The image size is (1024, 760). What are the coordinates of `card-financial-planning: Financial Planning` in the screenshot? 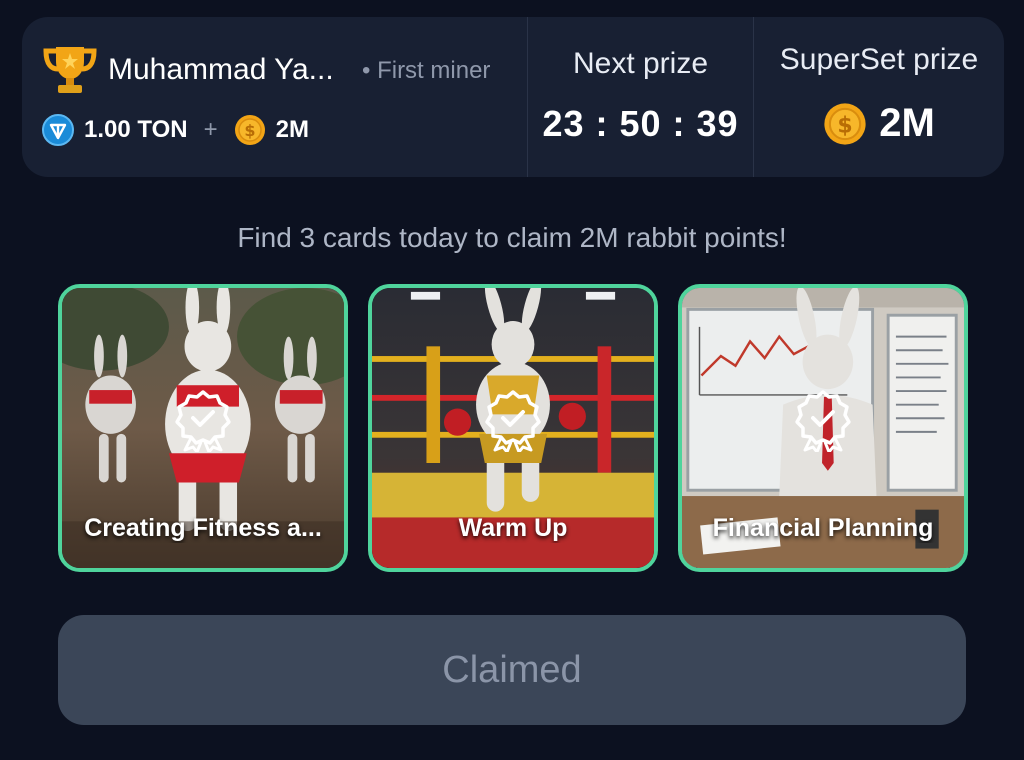 It's located at (823, 428).